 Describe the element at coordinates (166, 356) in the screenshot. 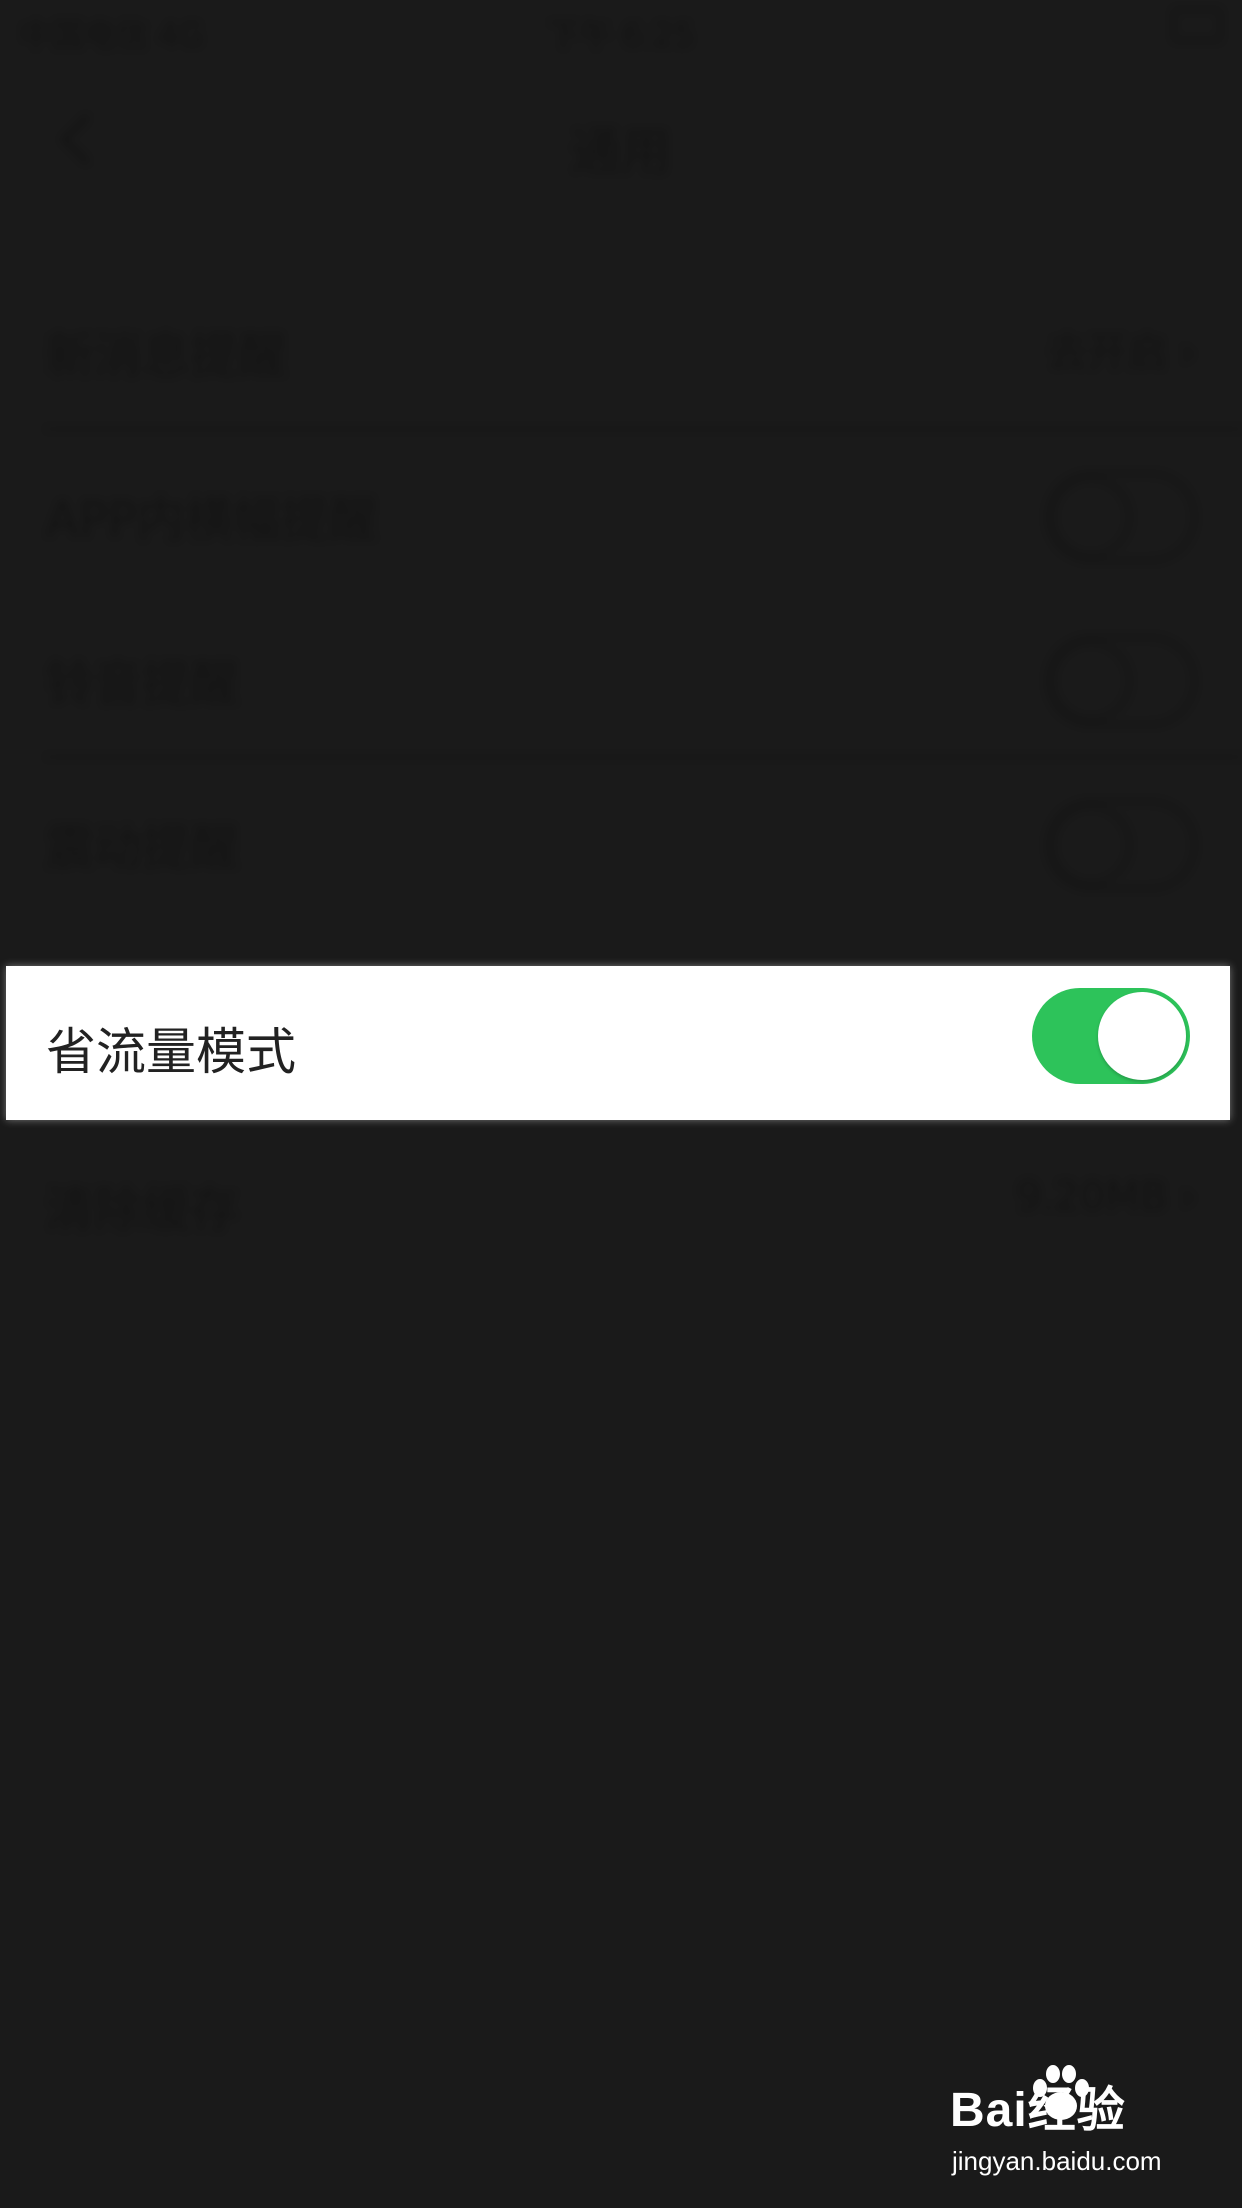

I see `row-label: 新消息提醒` at that location.